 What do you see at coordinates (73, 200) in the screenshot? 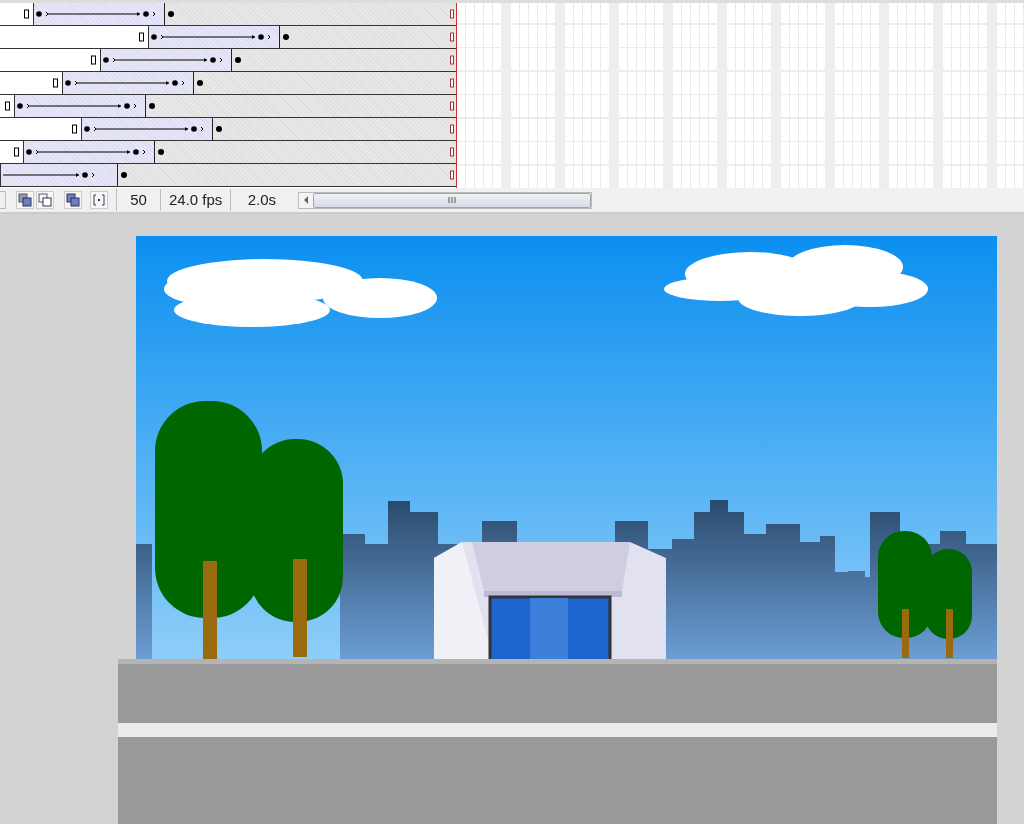
I see `edit-frames-button` at bounding box center [73, 200].